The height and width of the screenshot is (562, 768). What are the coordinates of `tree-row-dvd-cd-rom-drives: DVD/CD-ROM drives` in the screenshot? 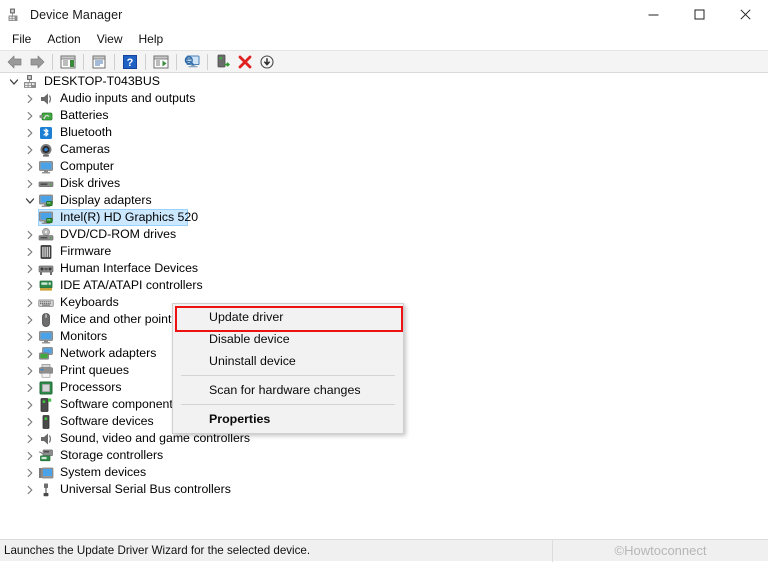 It's located at (384, 234).